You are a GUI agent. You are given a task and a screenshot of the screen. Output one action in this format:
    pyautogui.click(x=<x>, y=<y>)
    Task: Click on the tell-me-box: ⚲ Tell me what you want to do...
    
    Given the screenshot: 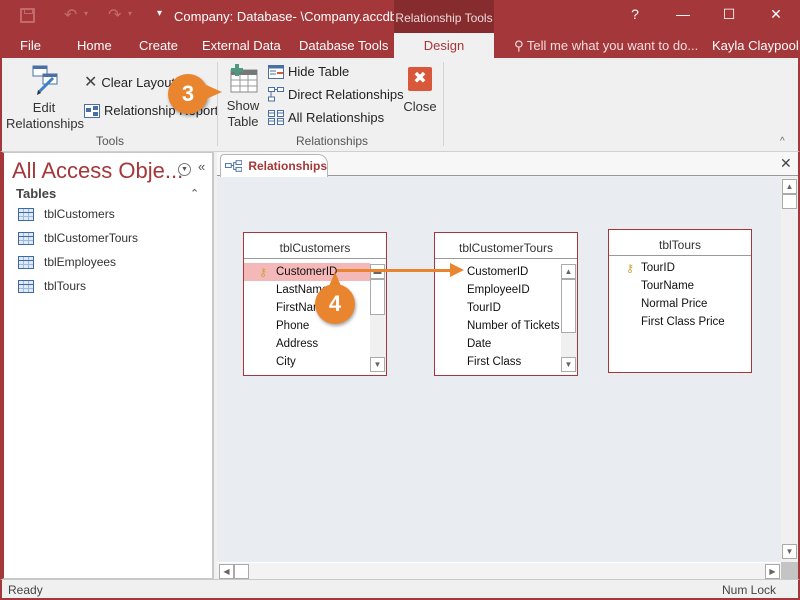 What is the action you would take?
    pyautogui.click(x=606, y=46)
    